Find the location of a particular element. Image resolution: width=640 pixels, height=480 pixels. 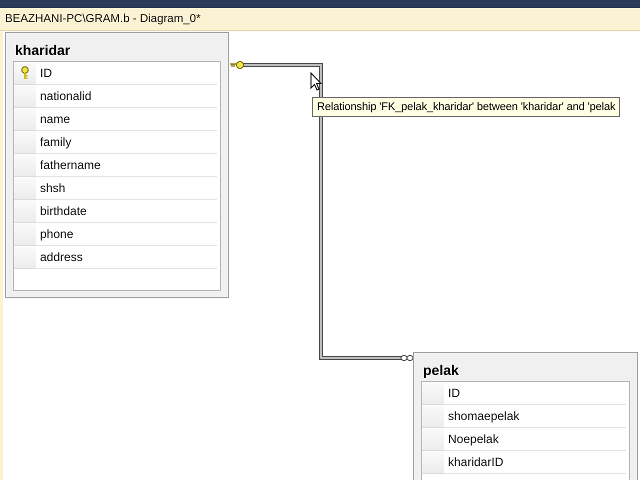

column-name: Noepelak is located at coordinates (471, 439).